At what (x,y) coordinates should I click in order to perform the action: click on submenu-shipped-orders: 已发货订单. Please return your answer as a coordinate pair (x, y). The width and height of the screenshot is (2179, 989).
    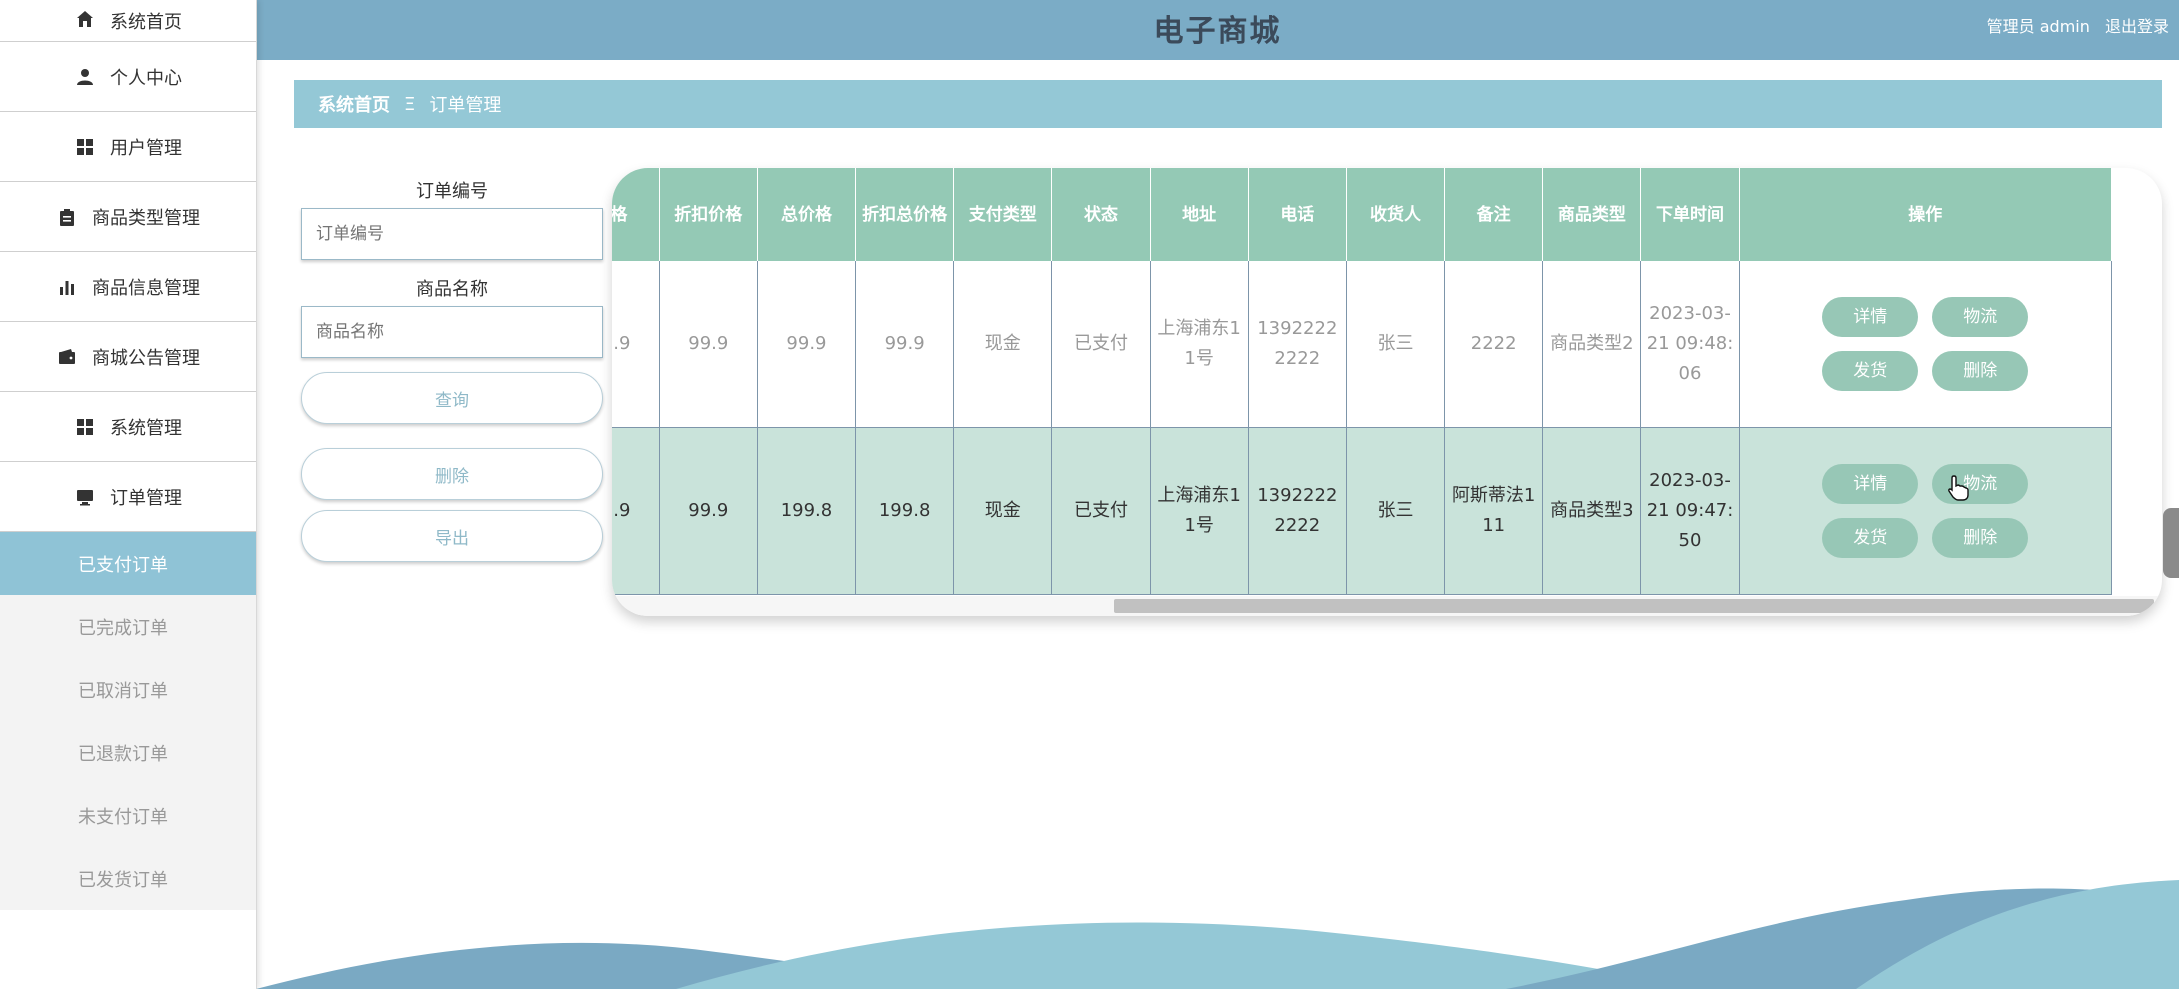
    Looking at the image, I should click on (128, 878).